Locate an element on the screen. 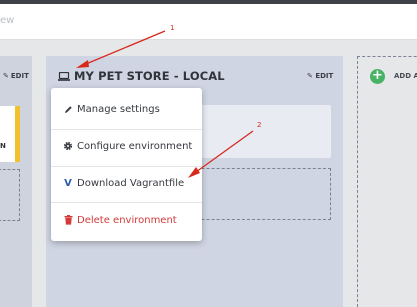 This screenshot has width=417, height=307. trash-icon is located at coordinates (68, 220).